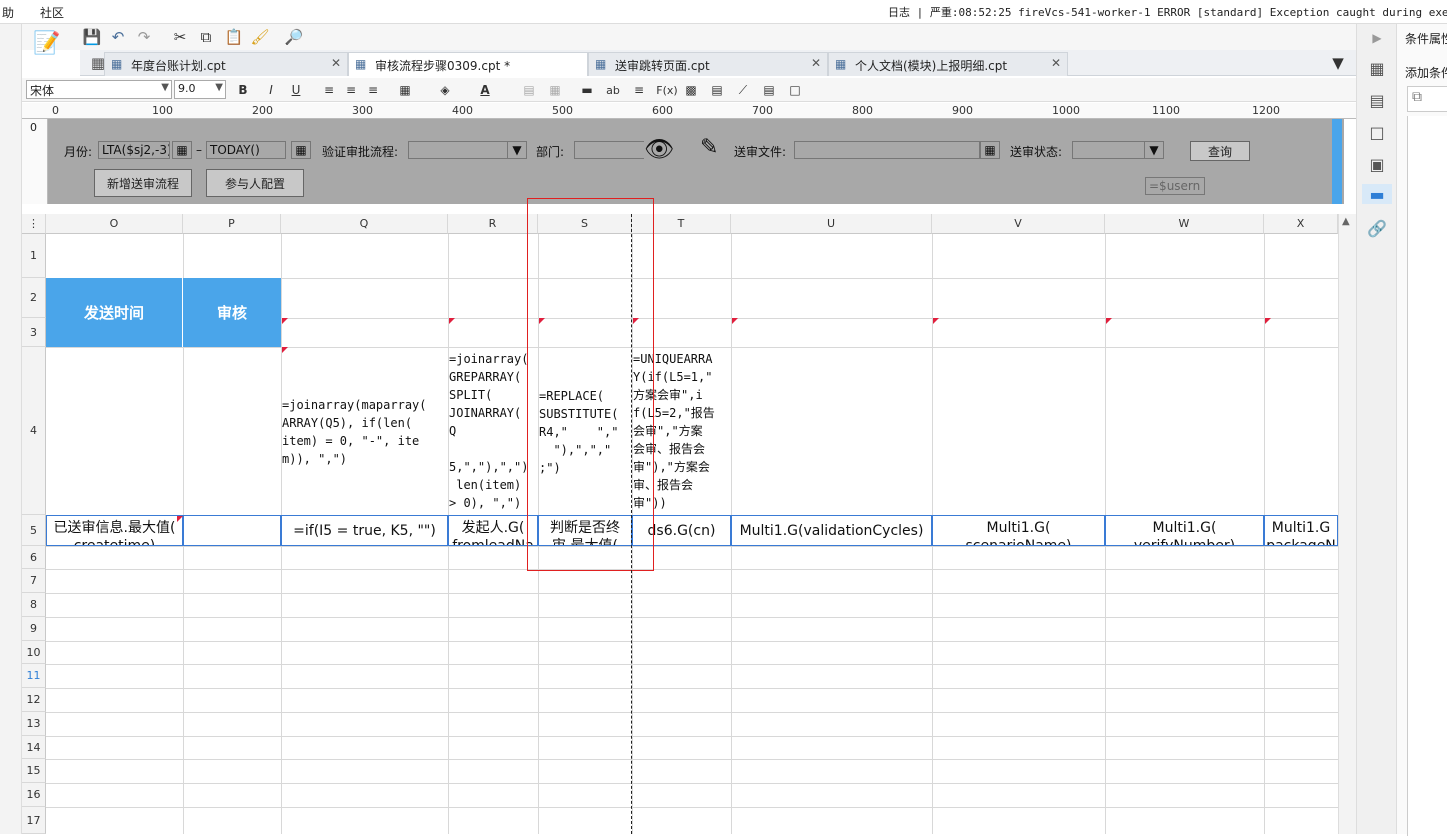 This screenshot has width=1447, height=836. Describe the element at coordinates (34, 256) in the screenshot. I see `row-header: 1` at that location.